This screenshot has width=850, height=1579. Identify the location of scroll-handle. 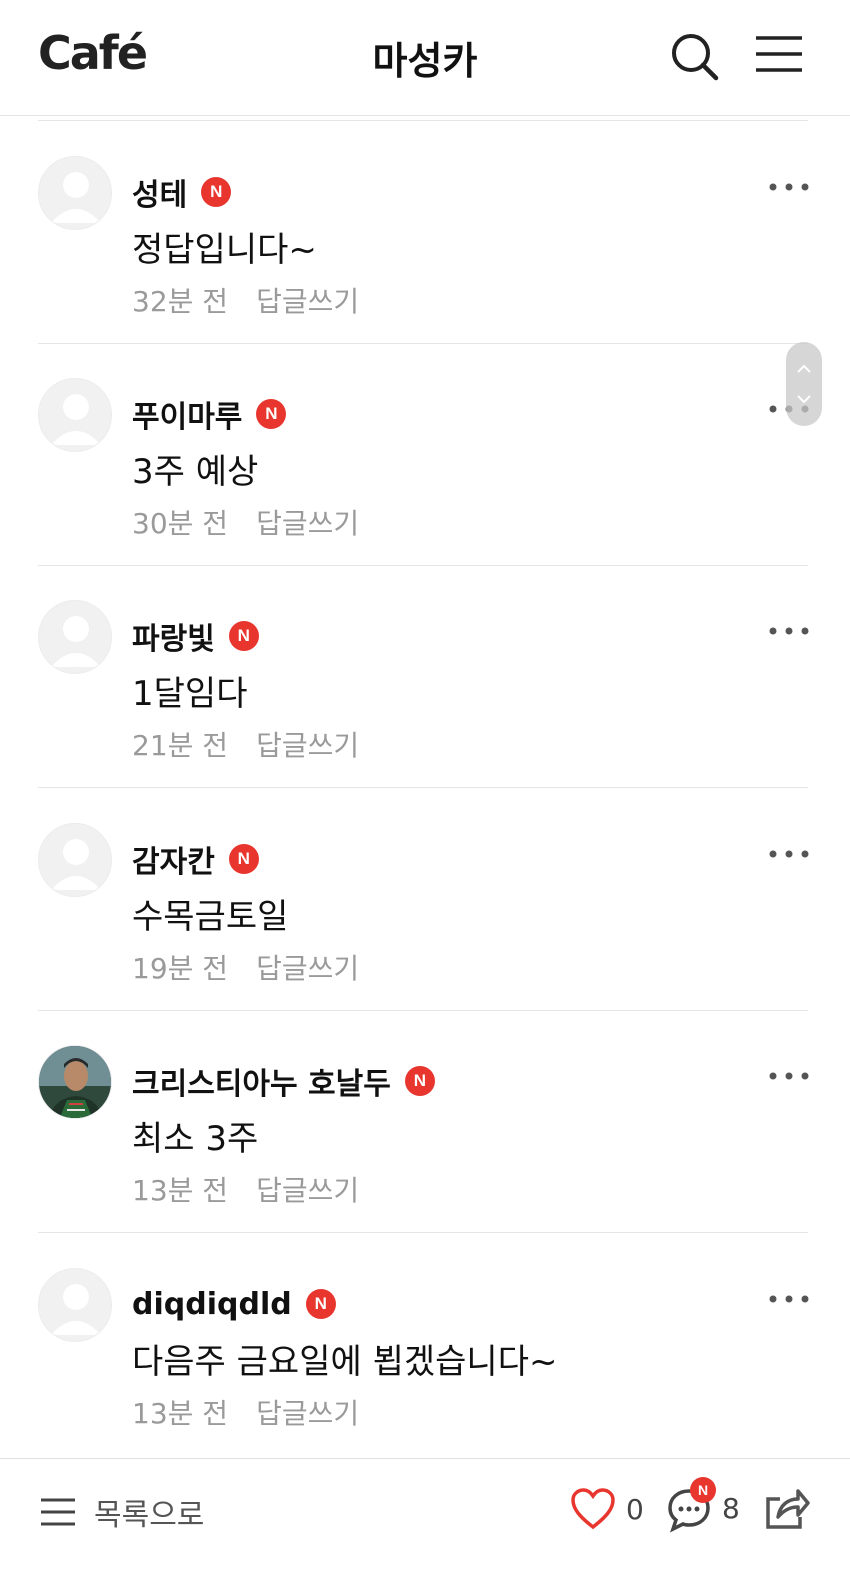
(804, 384).